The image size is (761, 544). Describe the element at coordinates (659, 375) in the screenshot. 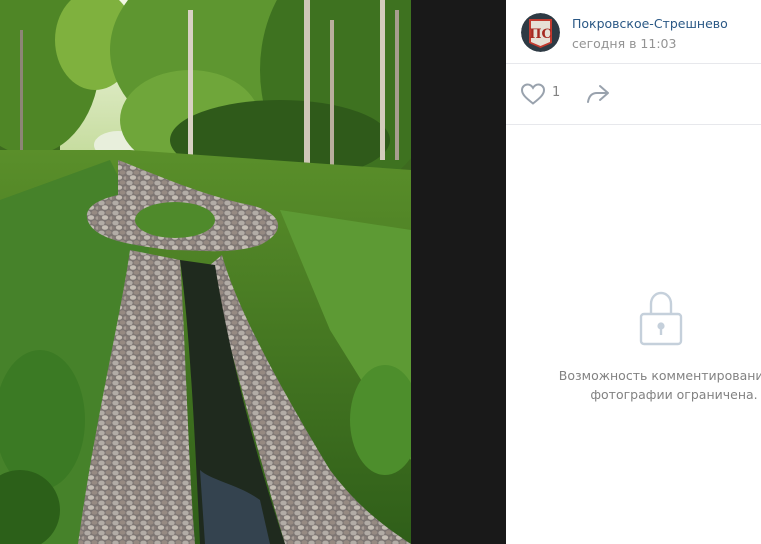

I see `notice-line-1: Возможность комментирования эт` at that location.